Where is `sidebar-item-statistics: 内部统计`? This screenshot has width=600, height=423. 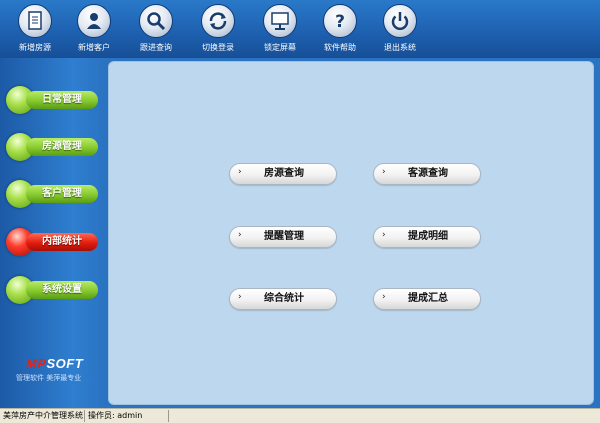 sidebar-item-statistics: 内部统计 is located at coordinates (52, 242).